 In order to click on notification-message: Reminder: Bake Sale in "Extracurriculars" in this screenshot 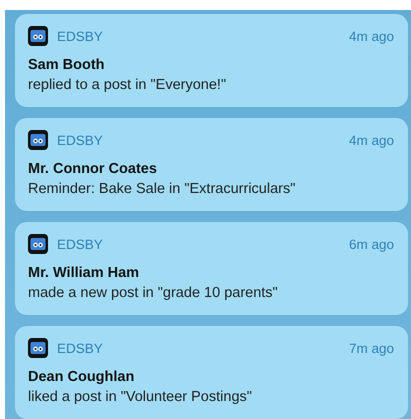, I will do `click(162, 189)`.